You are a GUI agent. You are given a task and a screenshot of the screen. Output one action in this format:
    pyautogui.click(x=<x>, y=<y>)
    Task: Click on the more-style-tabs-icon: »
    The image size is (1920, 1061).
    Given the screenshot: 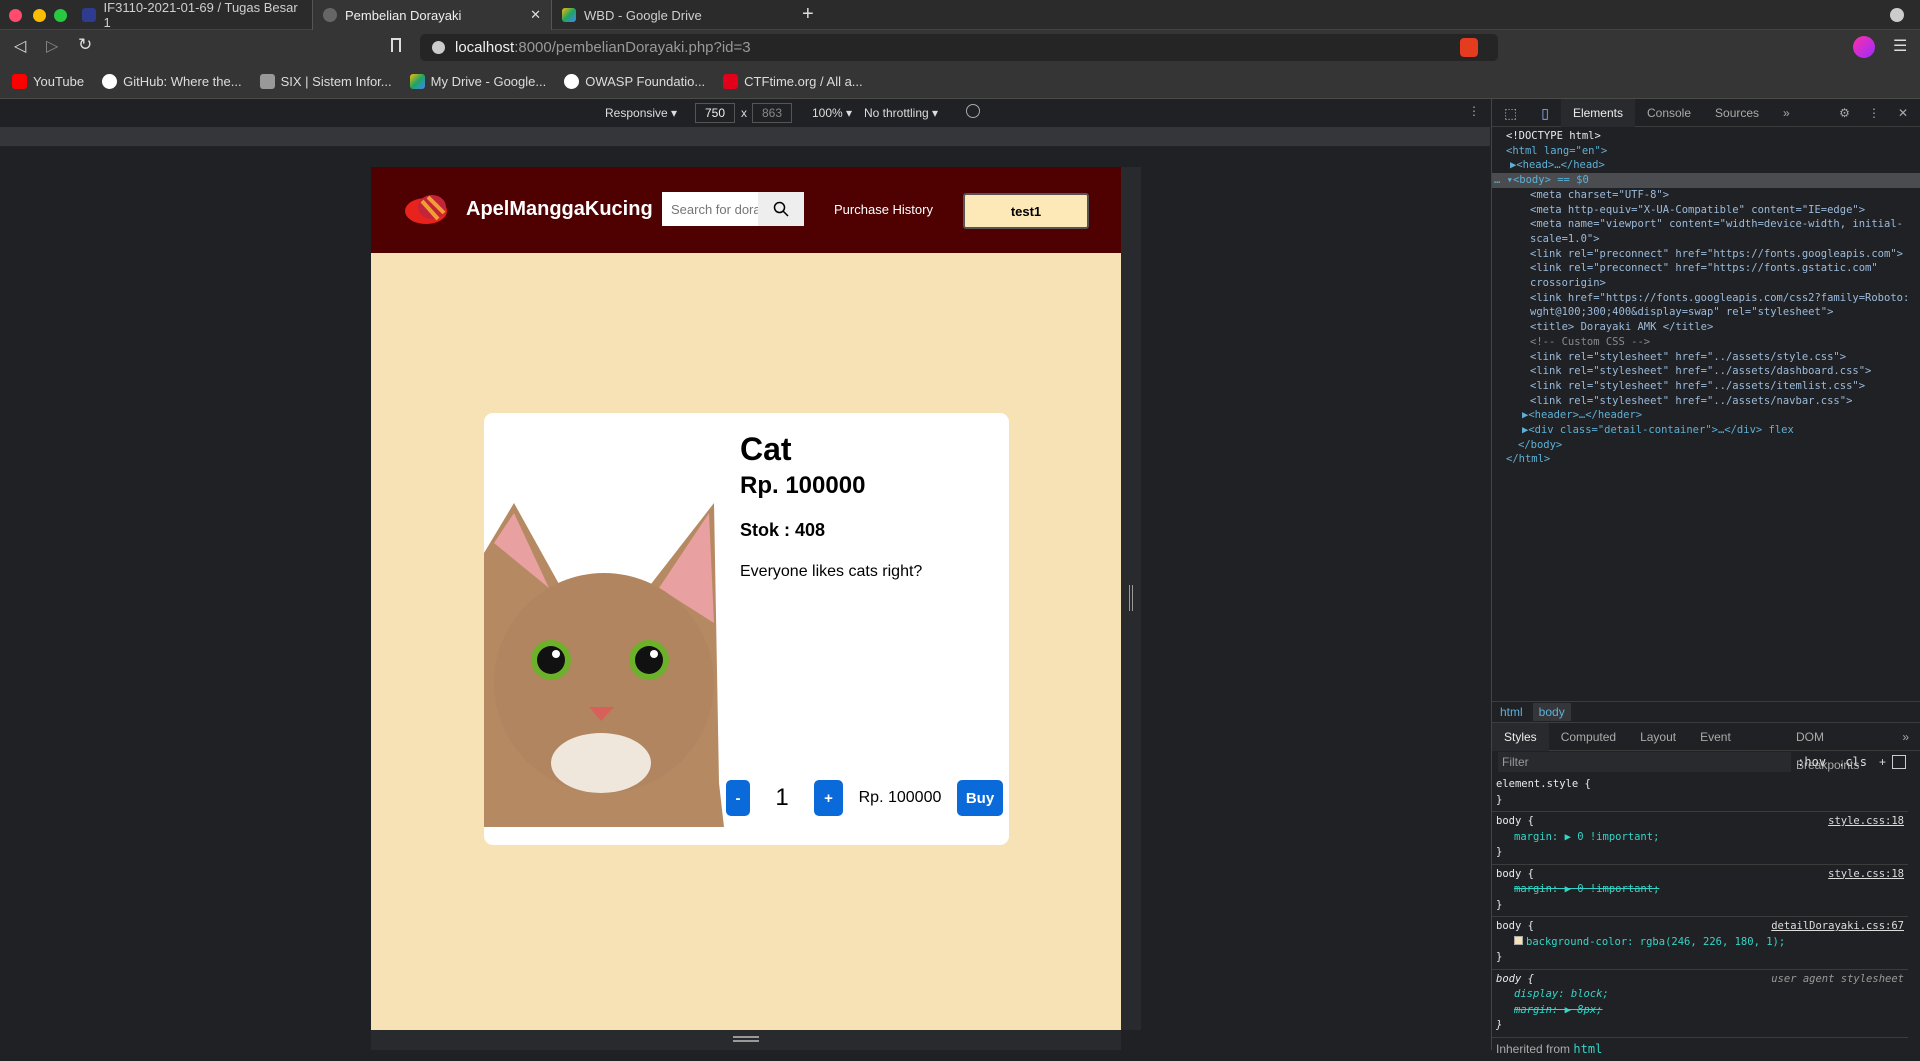 What is the action you would take?
    pyautogui.click(x=1905, y=737)
    